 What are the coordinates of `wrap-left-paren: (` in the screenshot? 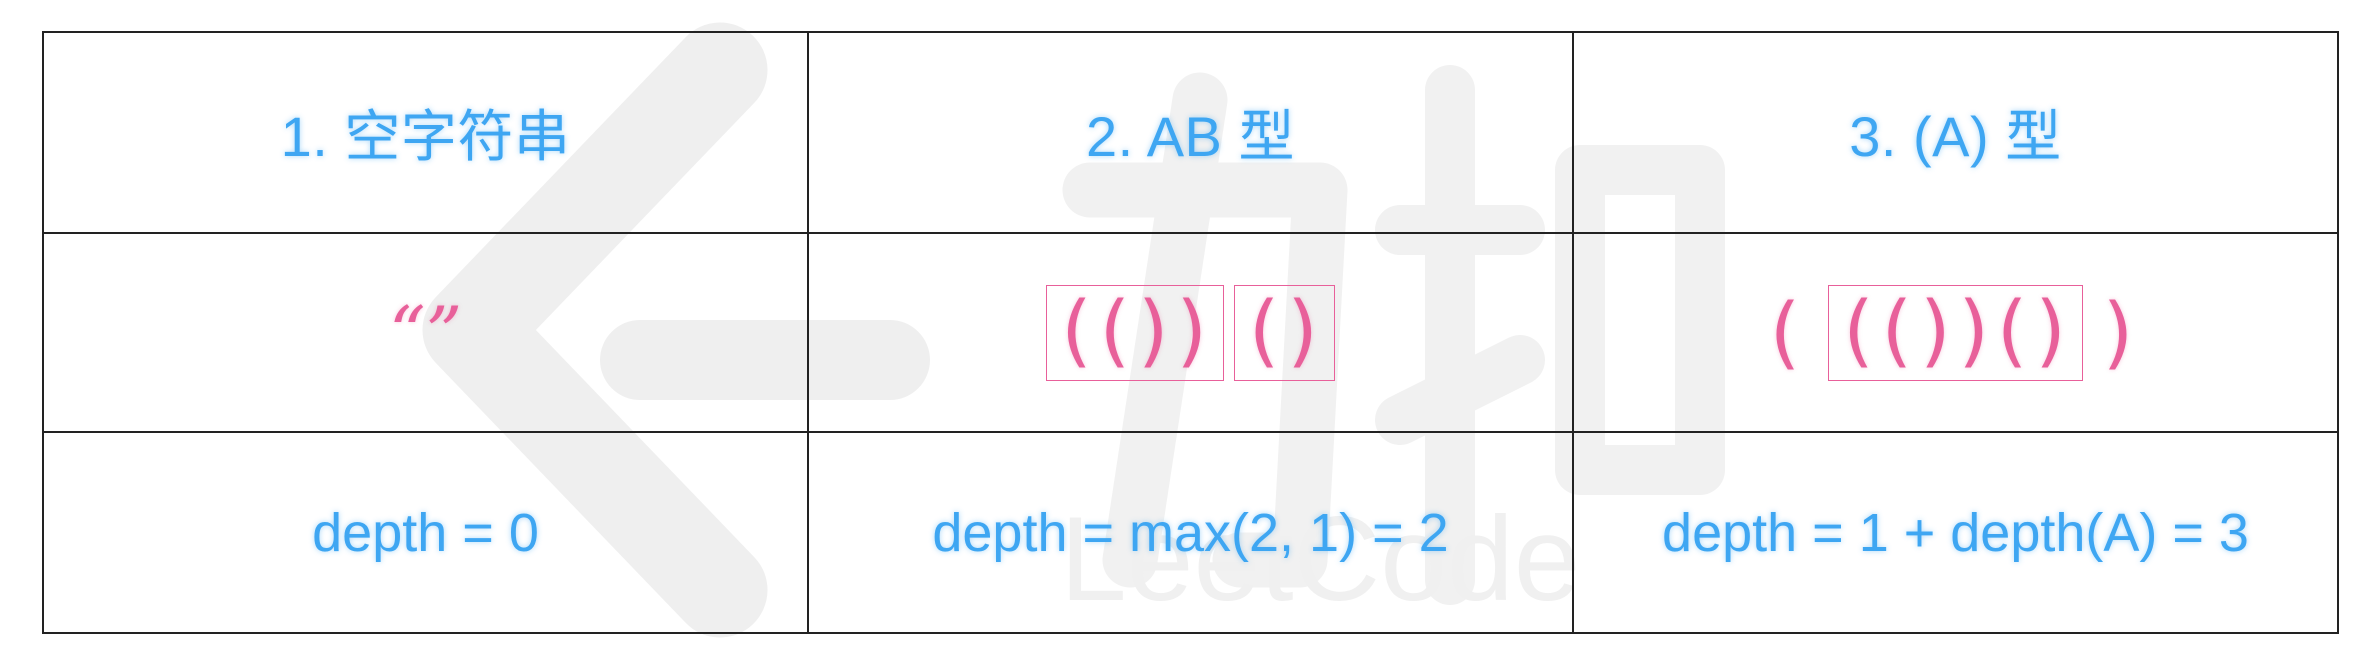 It's located at (1789, 332).